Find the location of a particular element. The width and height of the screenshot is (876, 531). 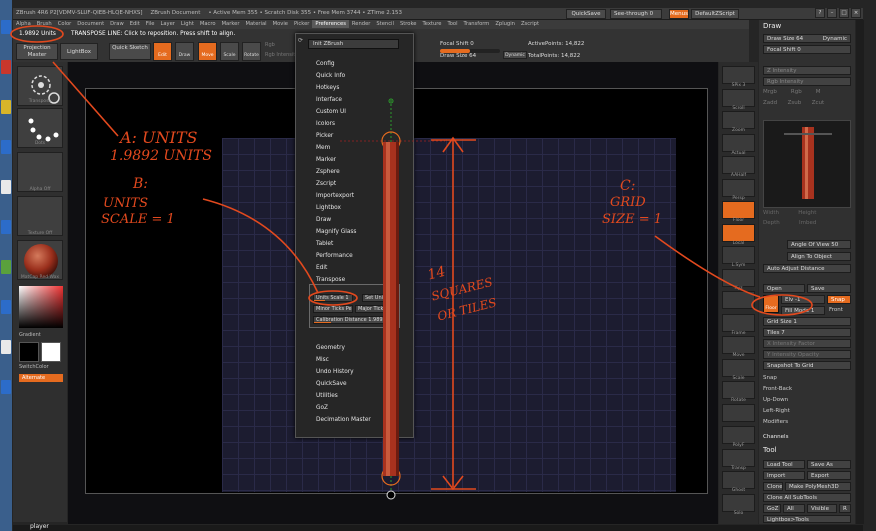

annotation-c-3: SIZE = 1 is located at coordinates (632, 219).